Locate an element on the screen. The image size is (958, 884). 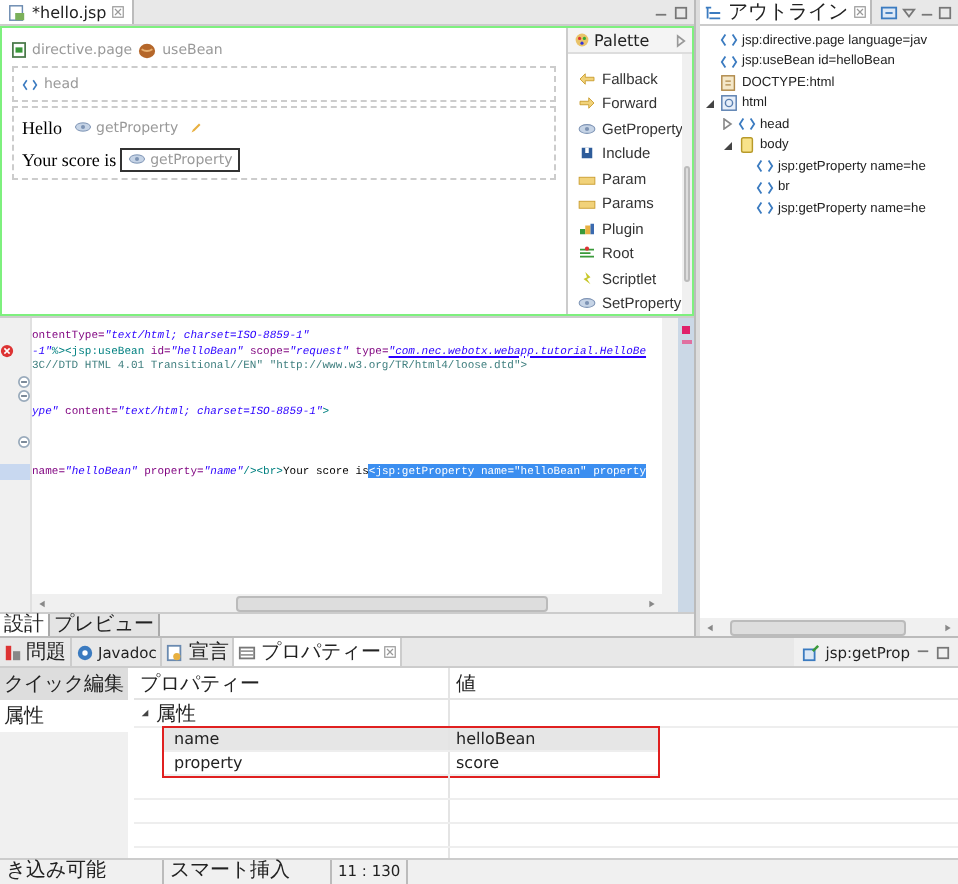
left-arrow-icon is located at coordinates (587, 78).